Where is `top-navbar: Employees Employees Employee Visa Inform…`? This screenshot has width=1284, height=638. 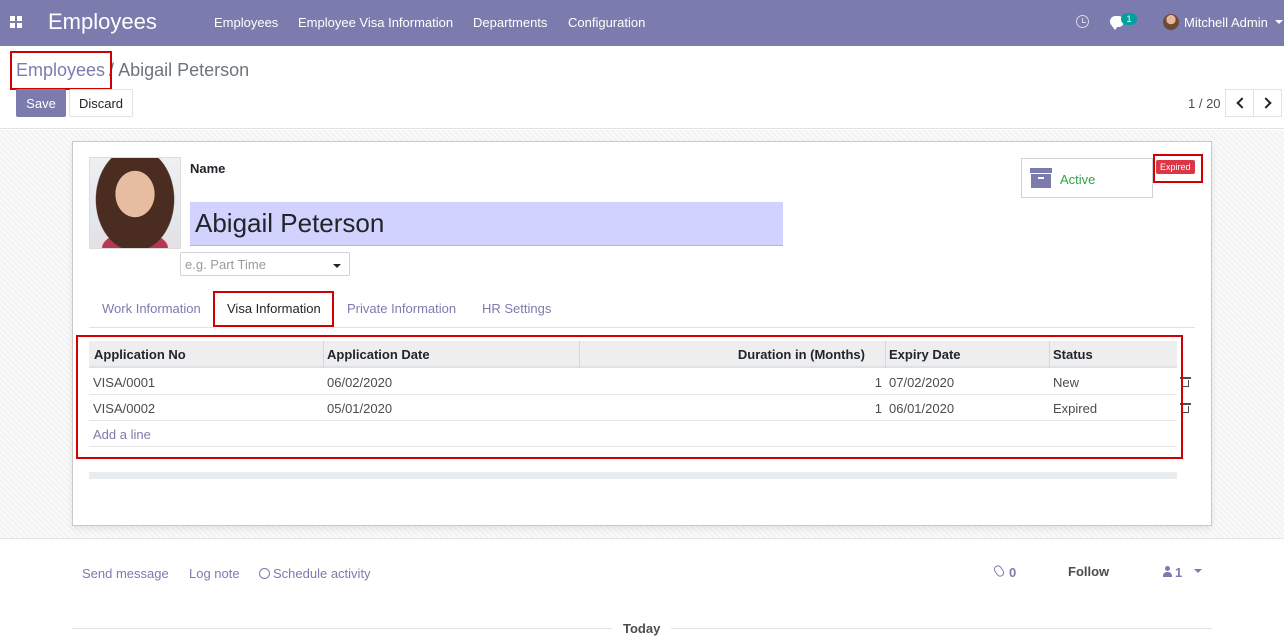
top-navbar: Employees Employees Employee Visa Inform… is located at coordinates (642, 23).